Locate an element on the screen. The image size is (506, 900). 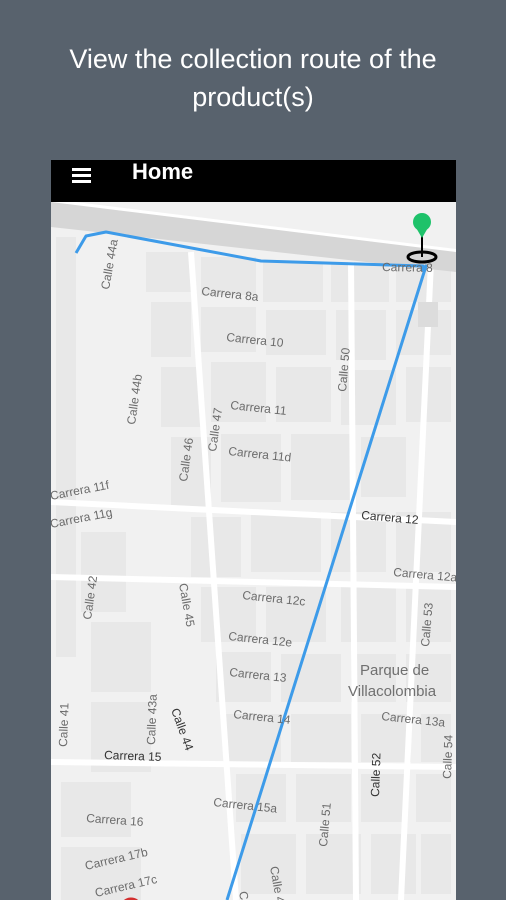
street-label: Carrera 15 is located at coordinates (133, 756).